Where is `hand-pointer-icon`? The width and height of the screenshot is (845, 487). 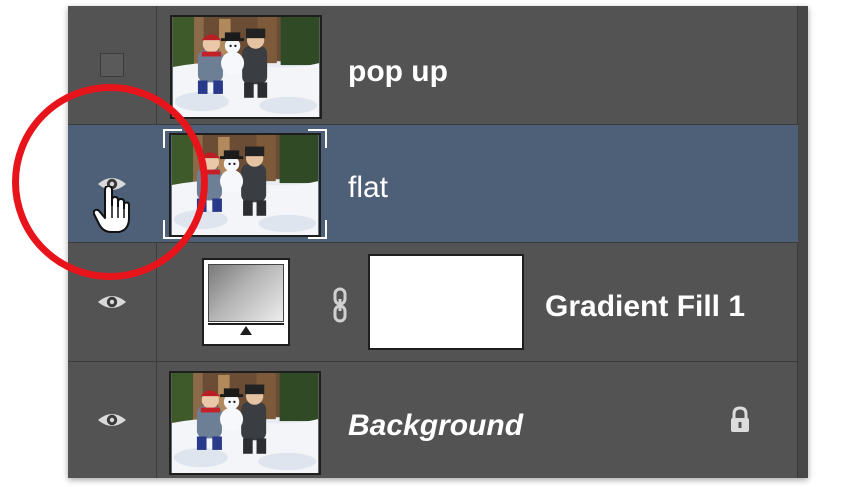
hand-pointer-icon is located at coordinates (112, 212).